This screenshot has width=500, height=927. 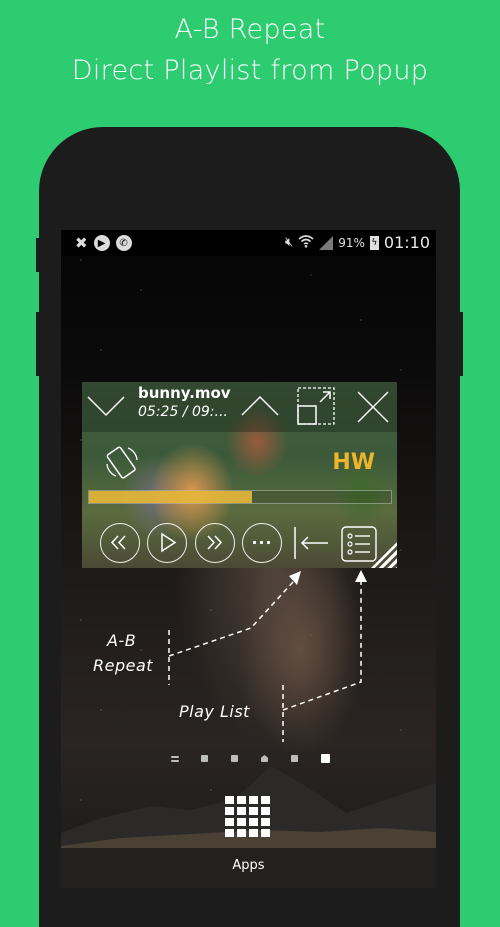 I want to click on annotation-play-list: Play List, so click(x=214, y=711).